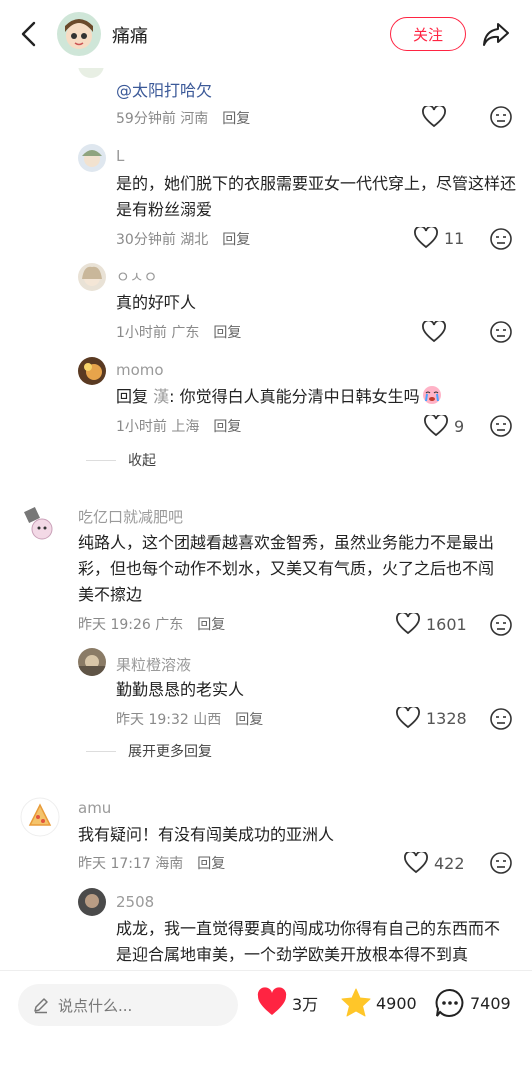  Describe the element at coordinates (41, 1006) in the screenshot. I see `pencil-icon` at that location.